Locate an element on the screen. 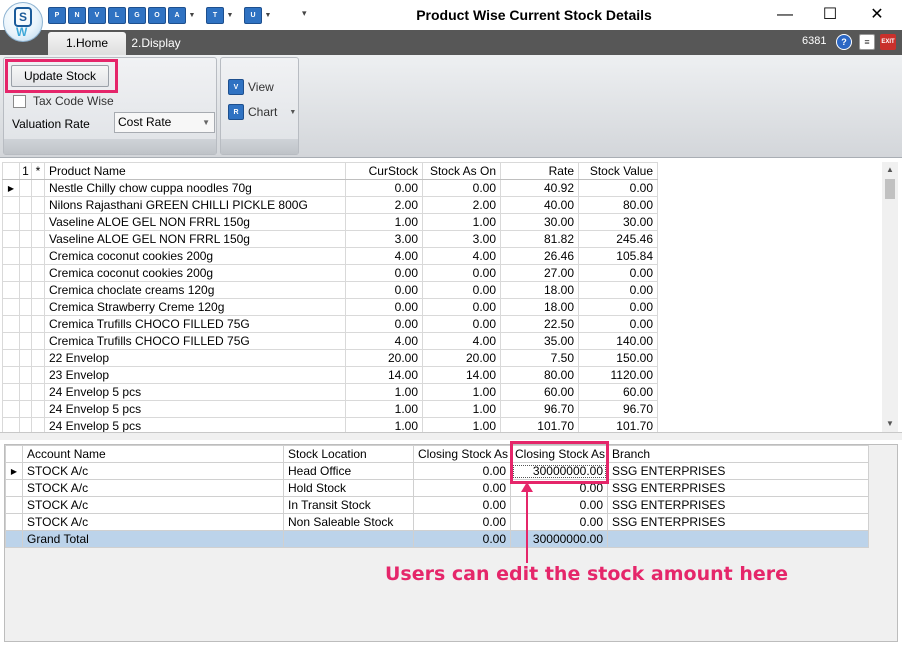 The height and width of the screenshot is (646, 902). column-header-rate: Rate is located at coordinates (539, 171).